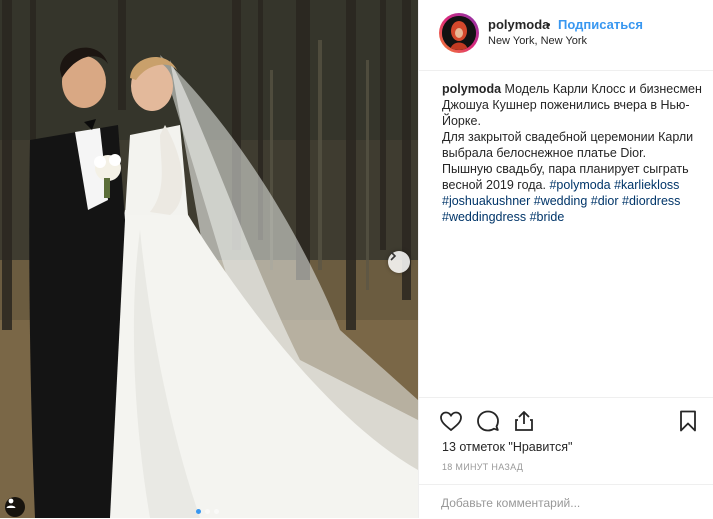  What do you see at coordinates (547, 217) in the screenshot?
I see `hashtag-link: #bride` at bounding box center [547, 217].